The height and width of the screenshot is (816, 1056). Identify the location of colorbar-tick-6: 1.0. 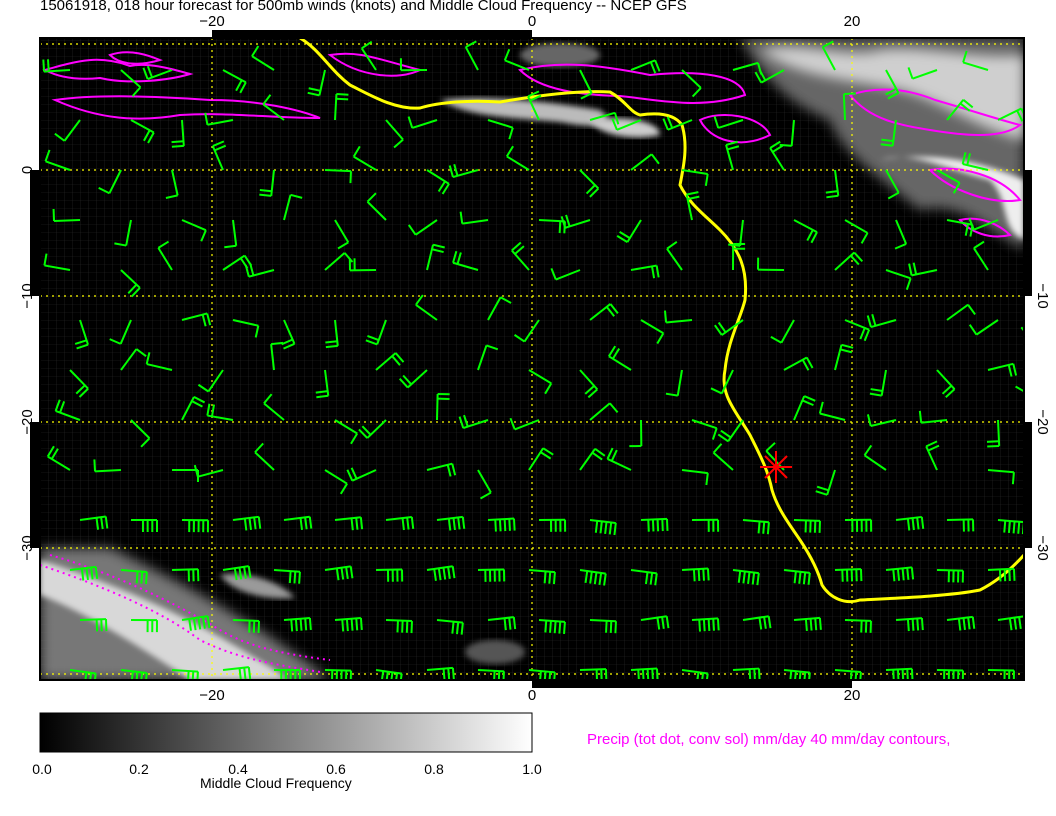
(532, 769).